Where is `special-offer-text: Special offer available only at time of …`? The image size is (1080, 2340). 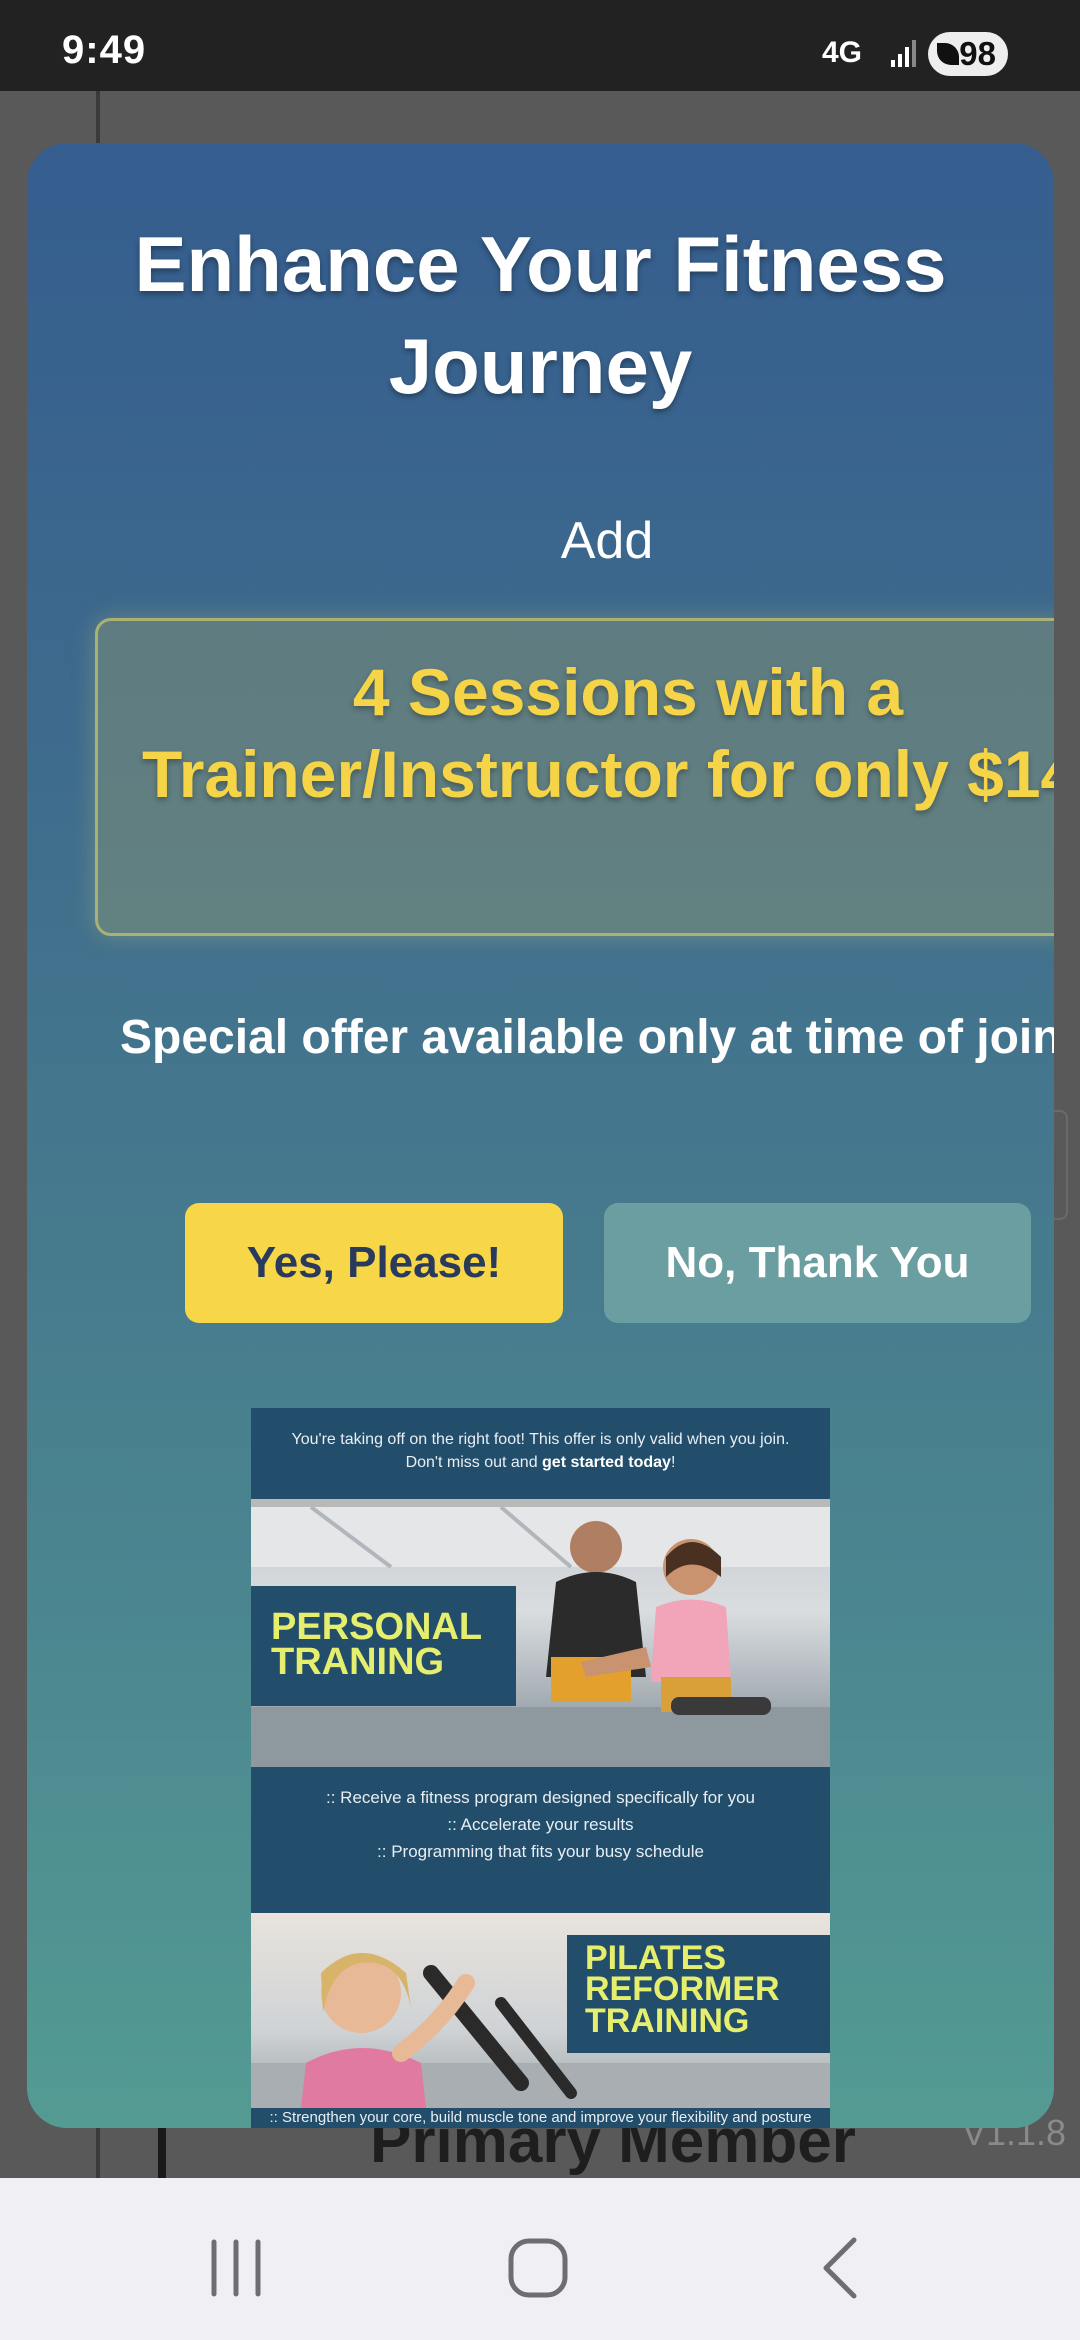 special-offer-text: Special offer available only at time of … is located at coordinates (587, 1037).